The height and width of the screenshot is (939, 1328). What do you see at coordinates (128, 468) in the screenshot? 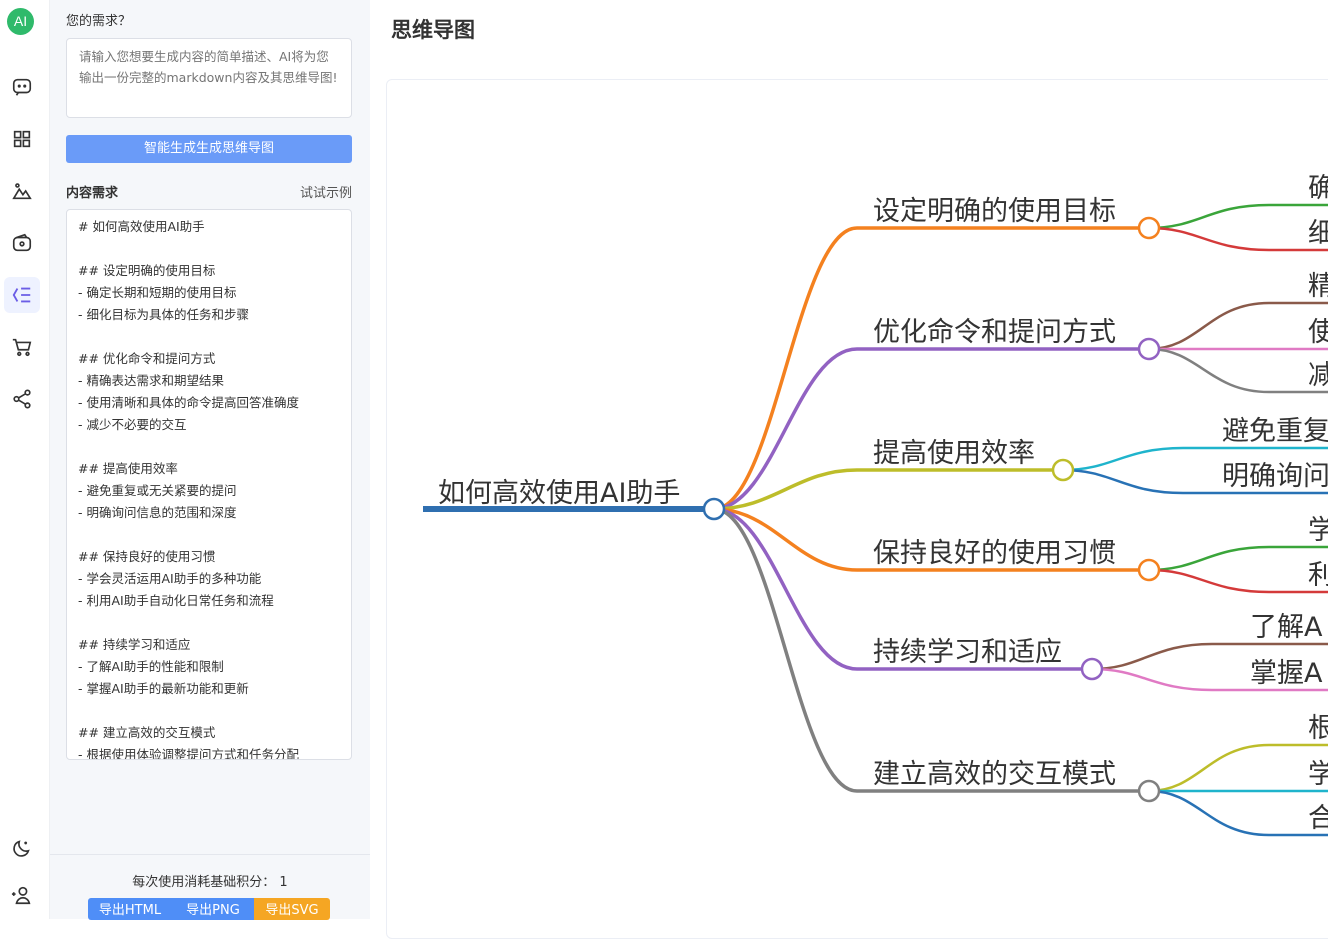
I see `markdown-line: ## 提高使用效率` at bounding box center [128, 468].